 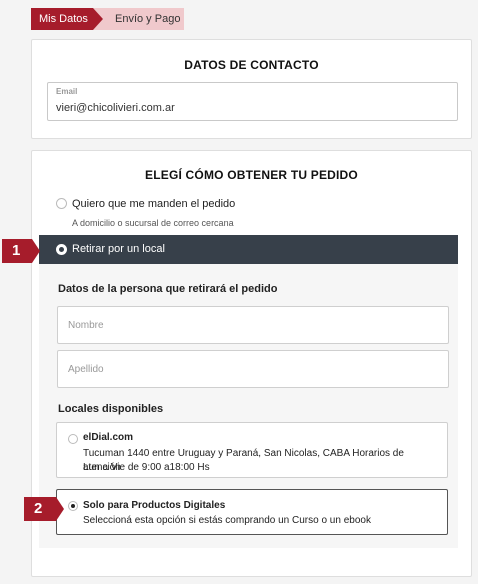 What do you see at coordinates (115, 108) in the screenshot?
I see `email-value: vieri@chicolivieri.com.ar` at bounding box center [115, 108].